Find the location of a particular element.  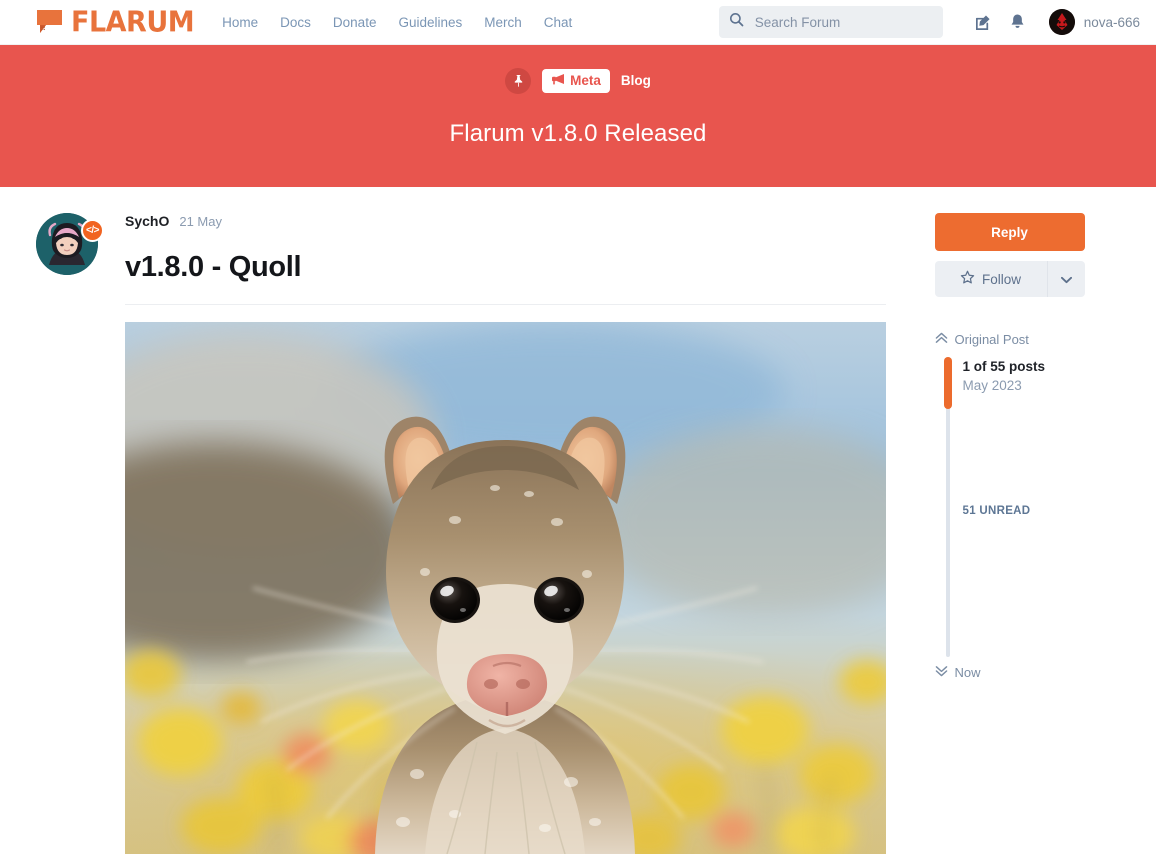

follow-button-label: Follow is located at coordinates (1001, 279).